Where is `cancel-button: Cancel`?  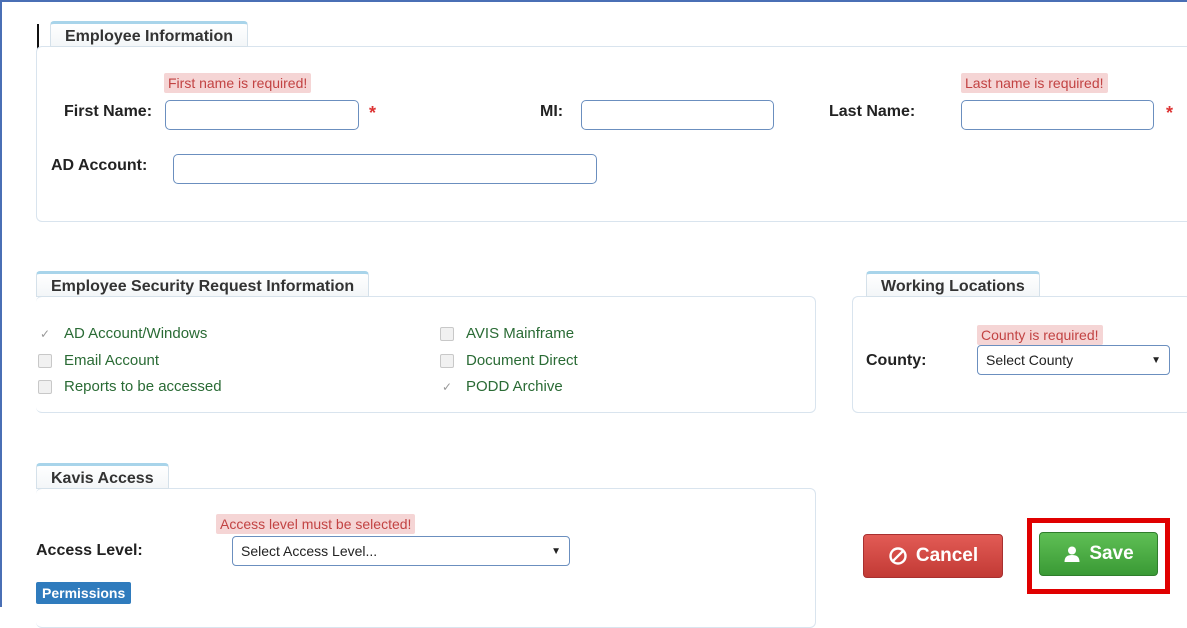
cancel-button: Cancel is located at coordinates (933, 556).